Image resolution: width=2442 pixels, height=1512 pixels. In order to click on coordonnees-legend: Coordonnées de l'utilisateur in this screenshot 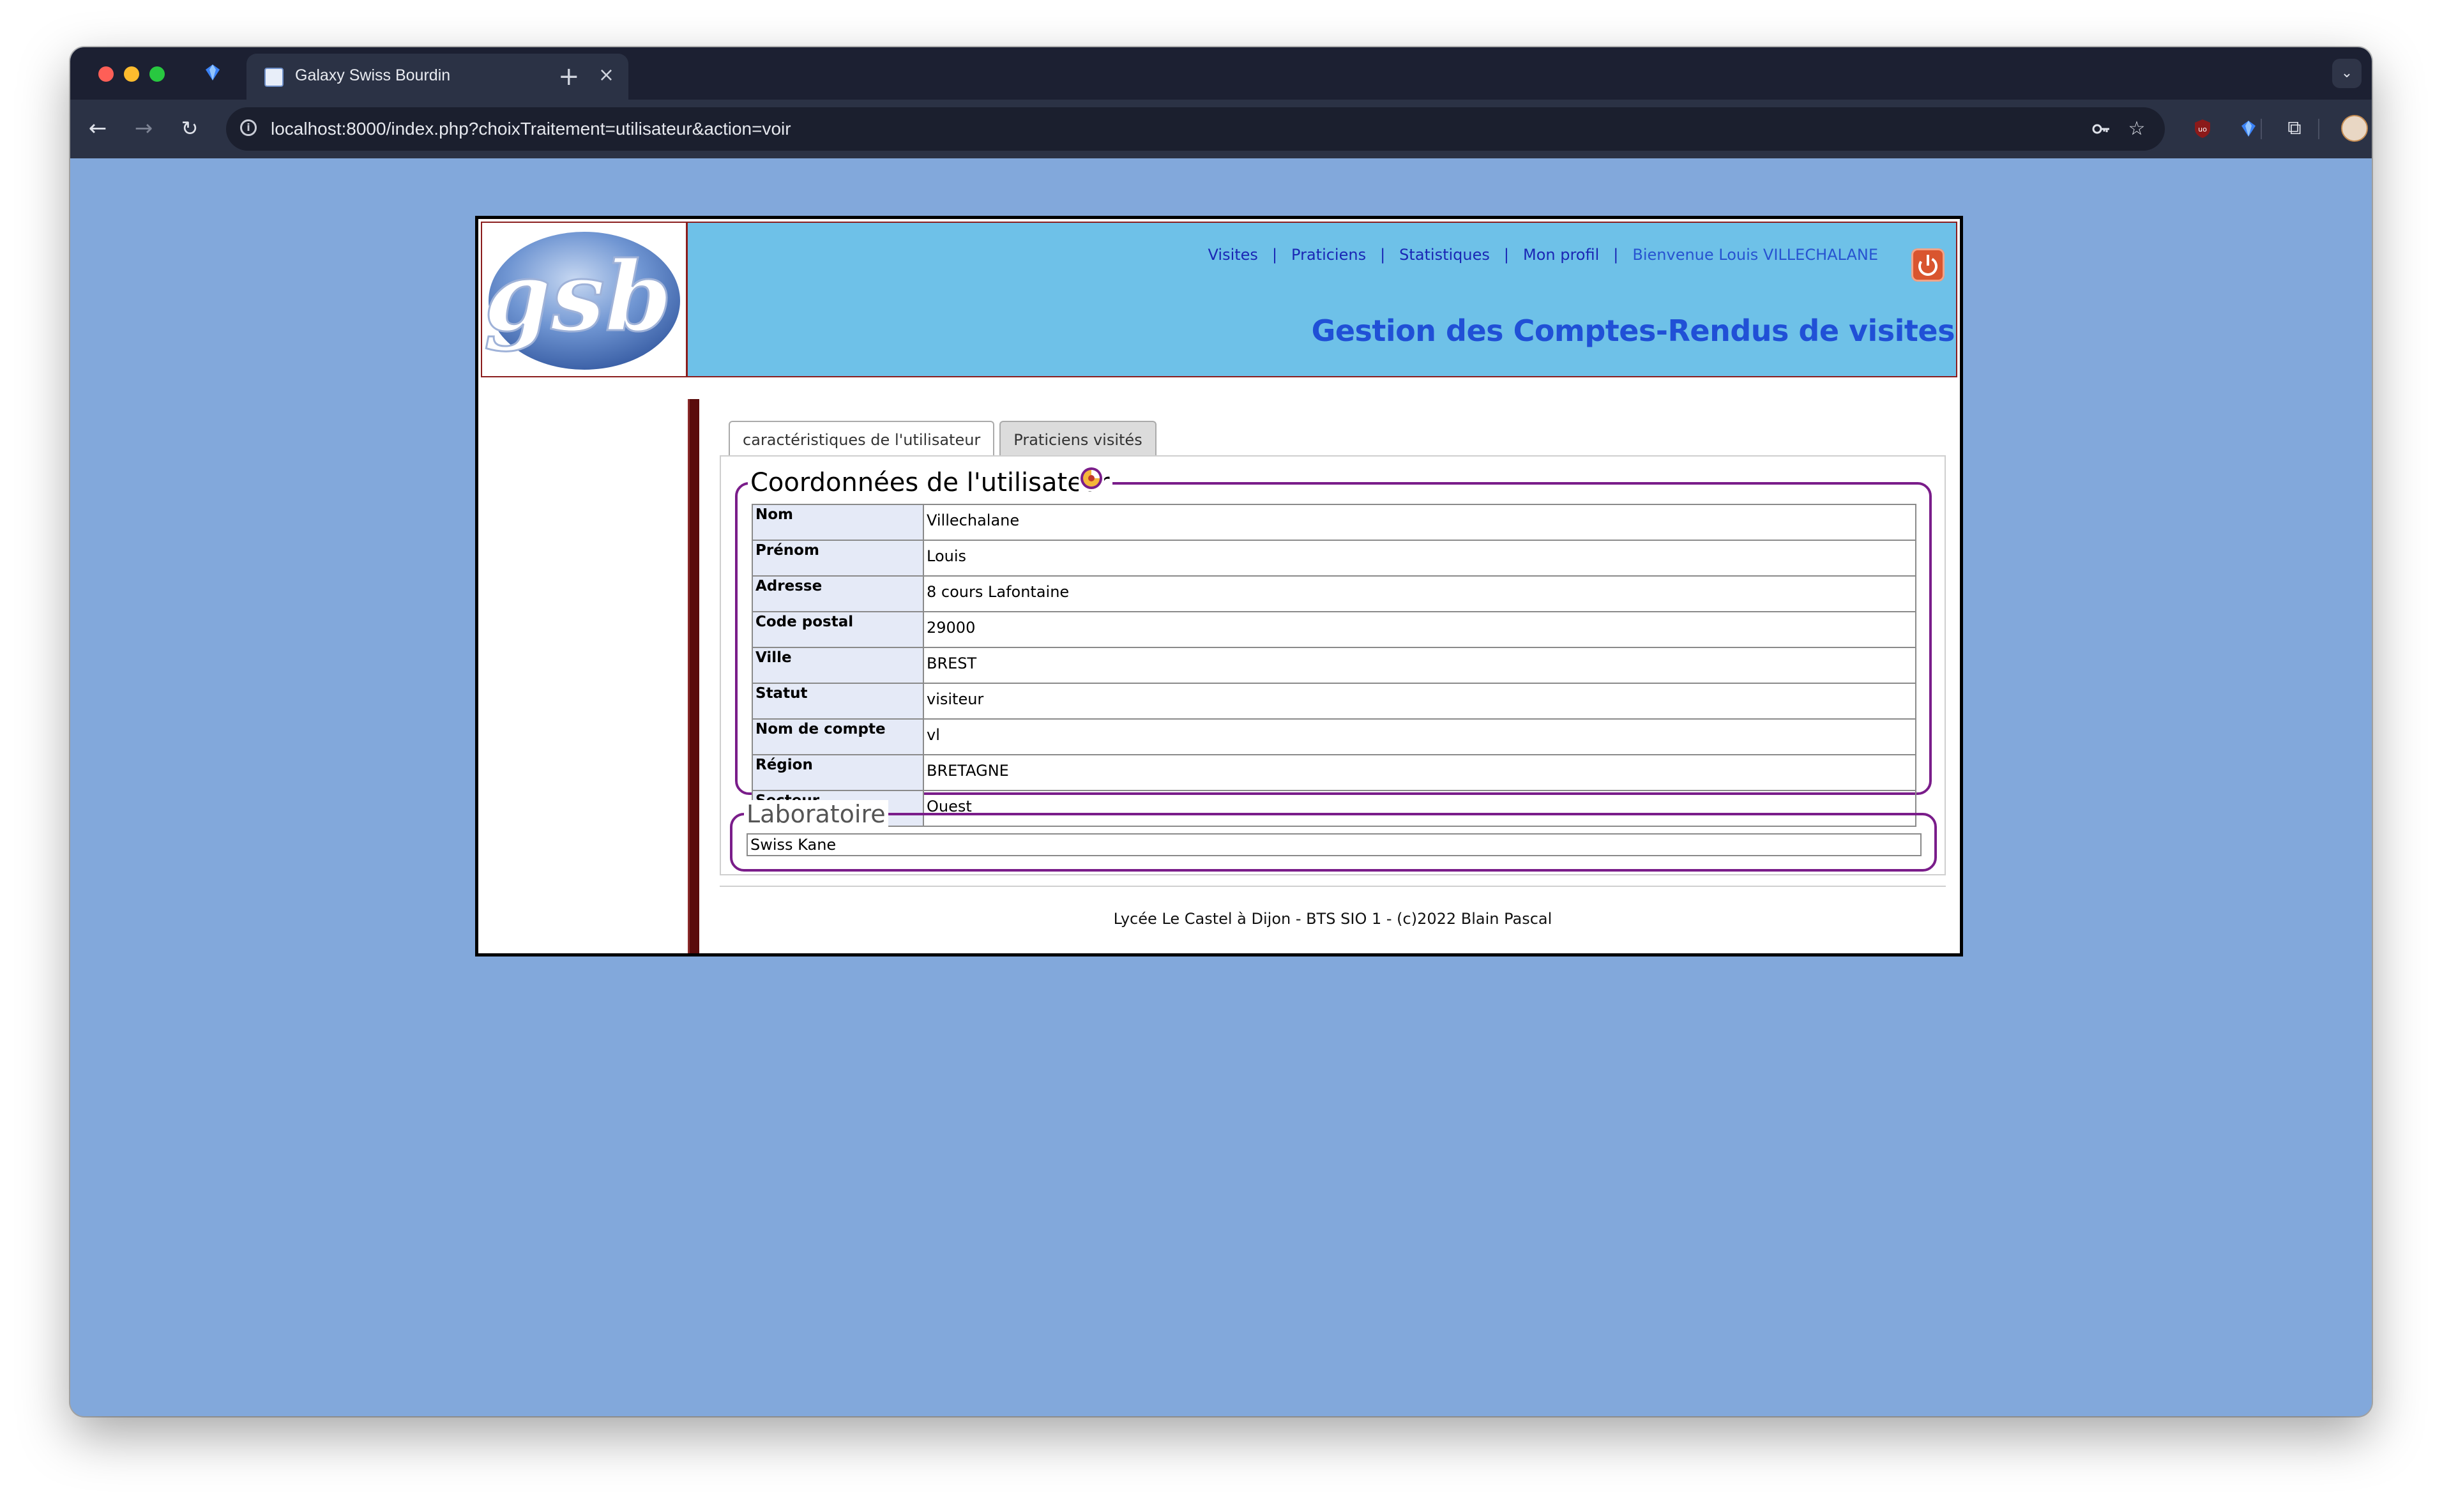, I will do `click(930, 482)`.